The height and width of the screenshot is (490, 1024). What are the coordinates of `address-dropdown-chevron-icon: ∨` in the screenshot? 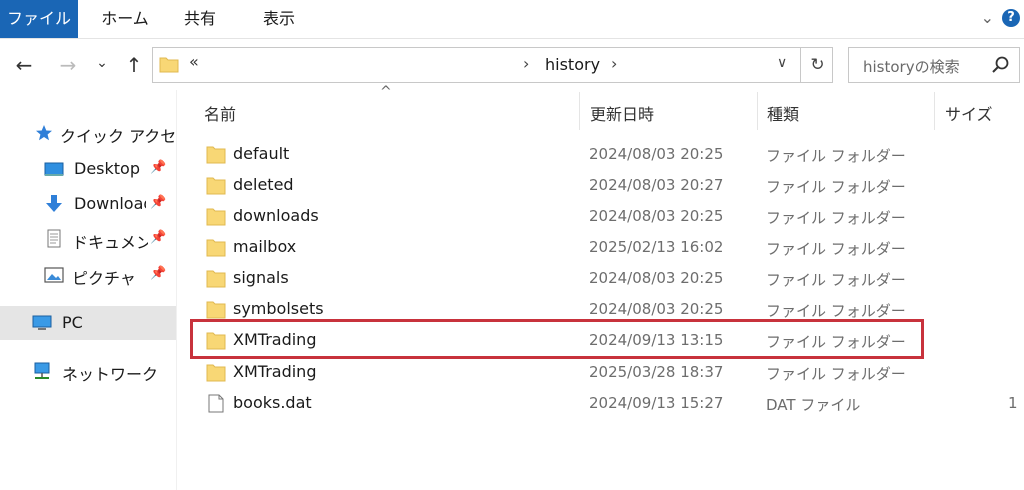 It's located at (782, 63).